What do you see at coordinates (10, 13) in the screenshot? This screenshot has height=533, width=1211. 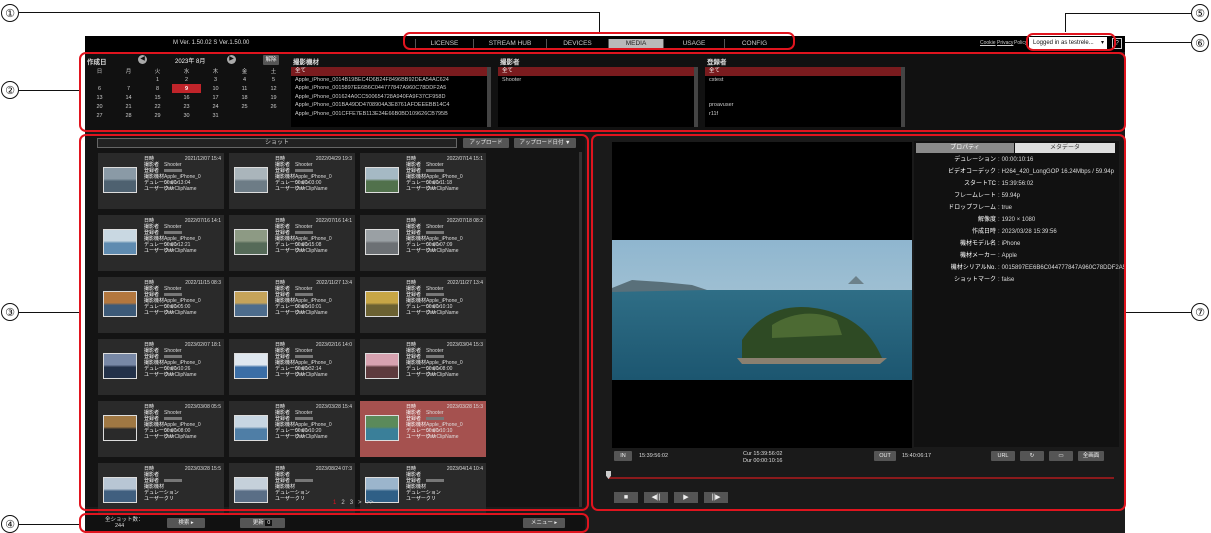 I see `callout-1: ①` at bounding box center [10, 13].